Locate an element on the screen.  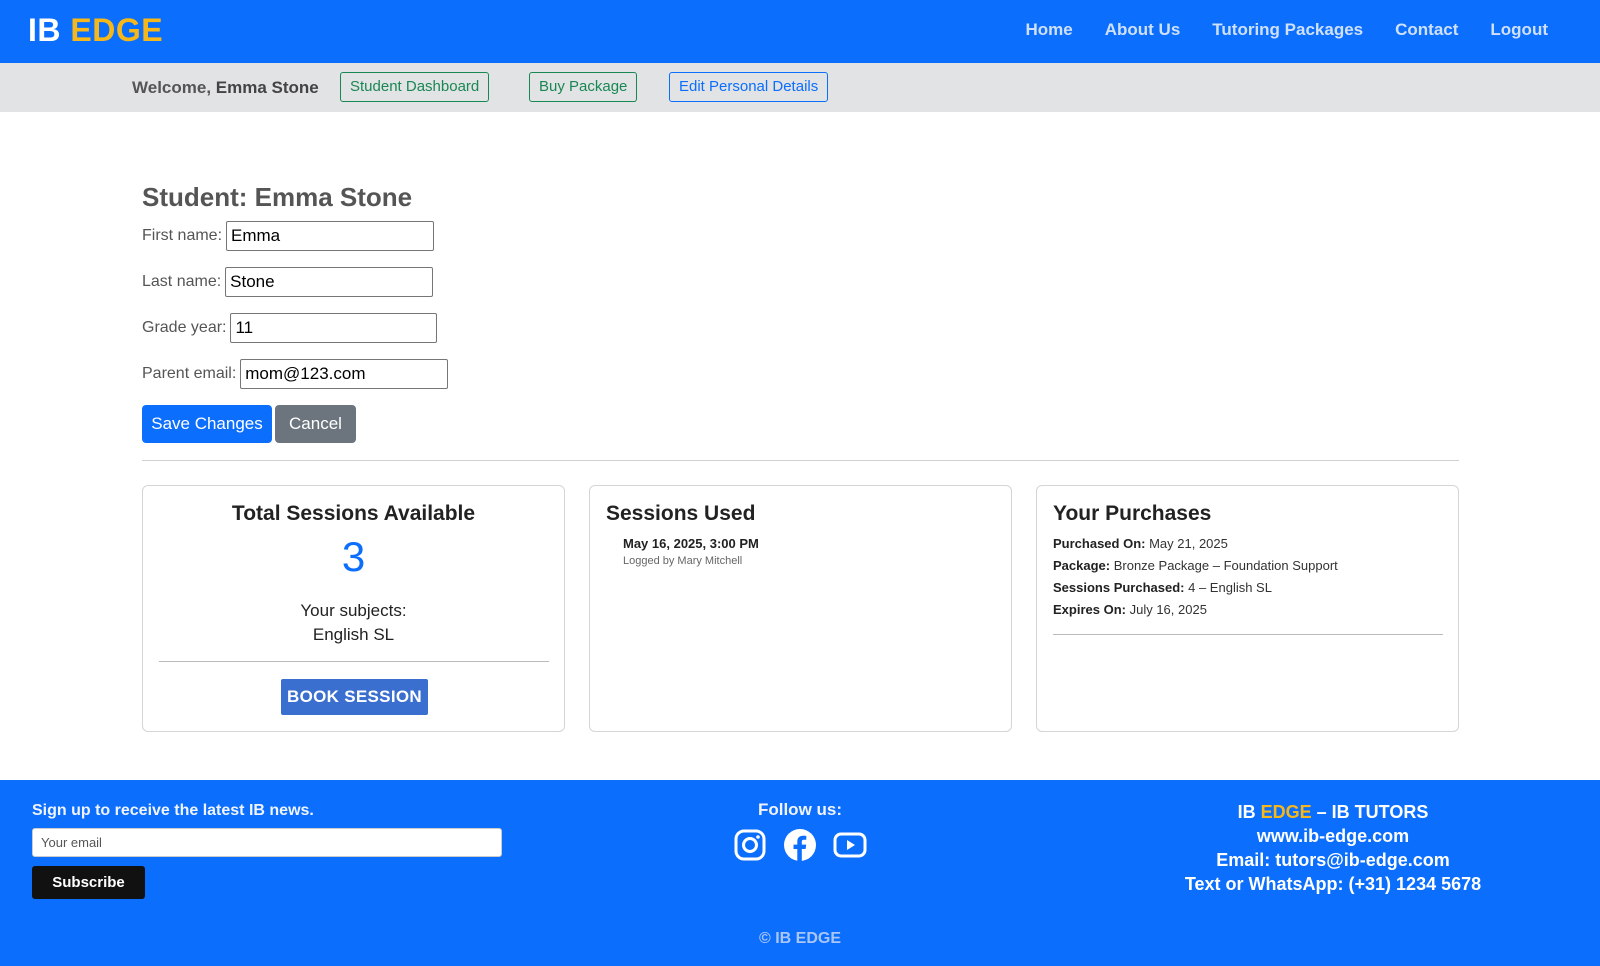
sessions-available-title: Total Sessions Available is located at coordinates (353, 513).